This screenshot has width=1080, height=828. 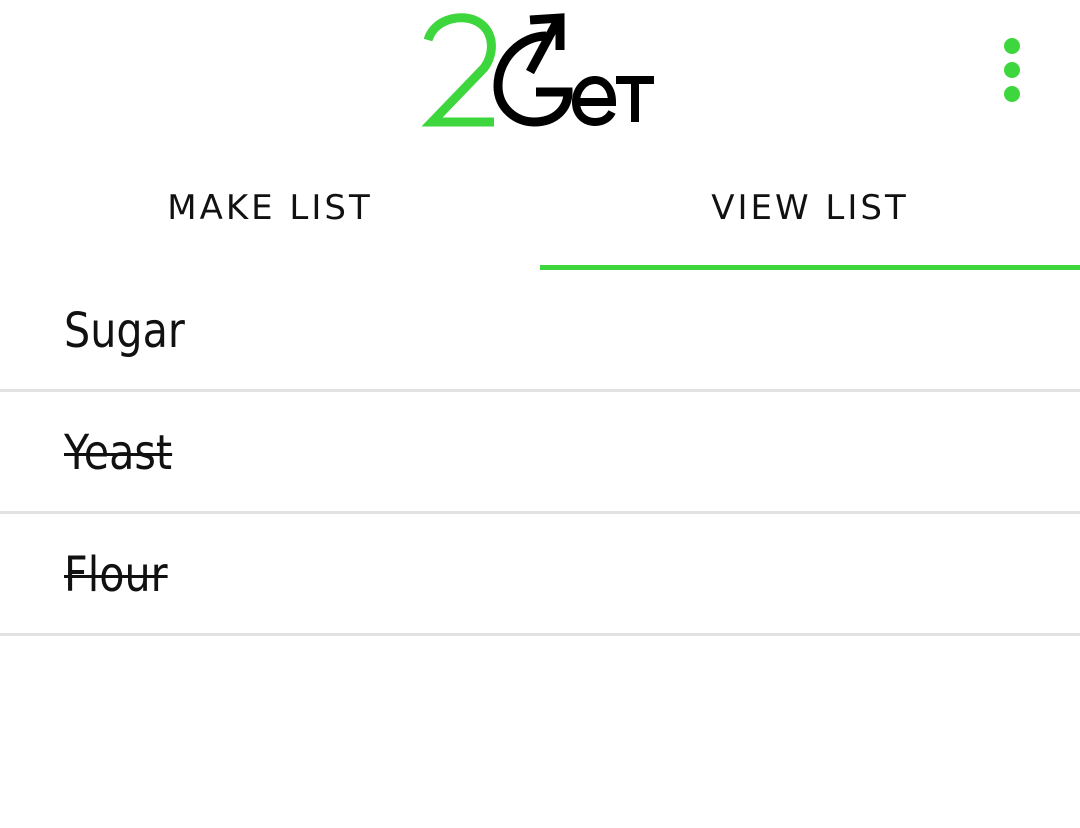 What do you see at coordinates (124, 331) in the screenshot?
I see `list-item-label: Sugar` at bounding box center [124, 331].